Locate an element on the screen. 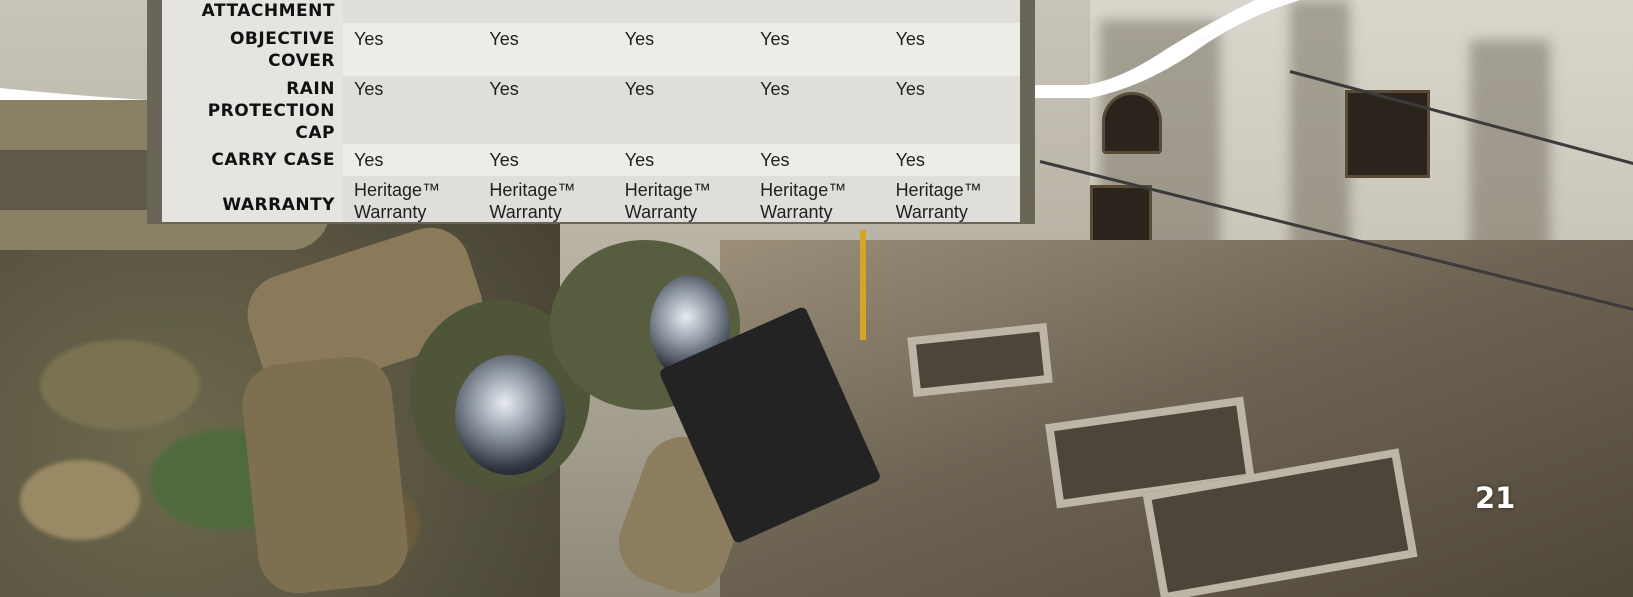 This screenshot has width=1633, height=597. row-label: OBJECTIVE COVER is located at coordinates (252, 49).